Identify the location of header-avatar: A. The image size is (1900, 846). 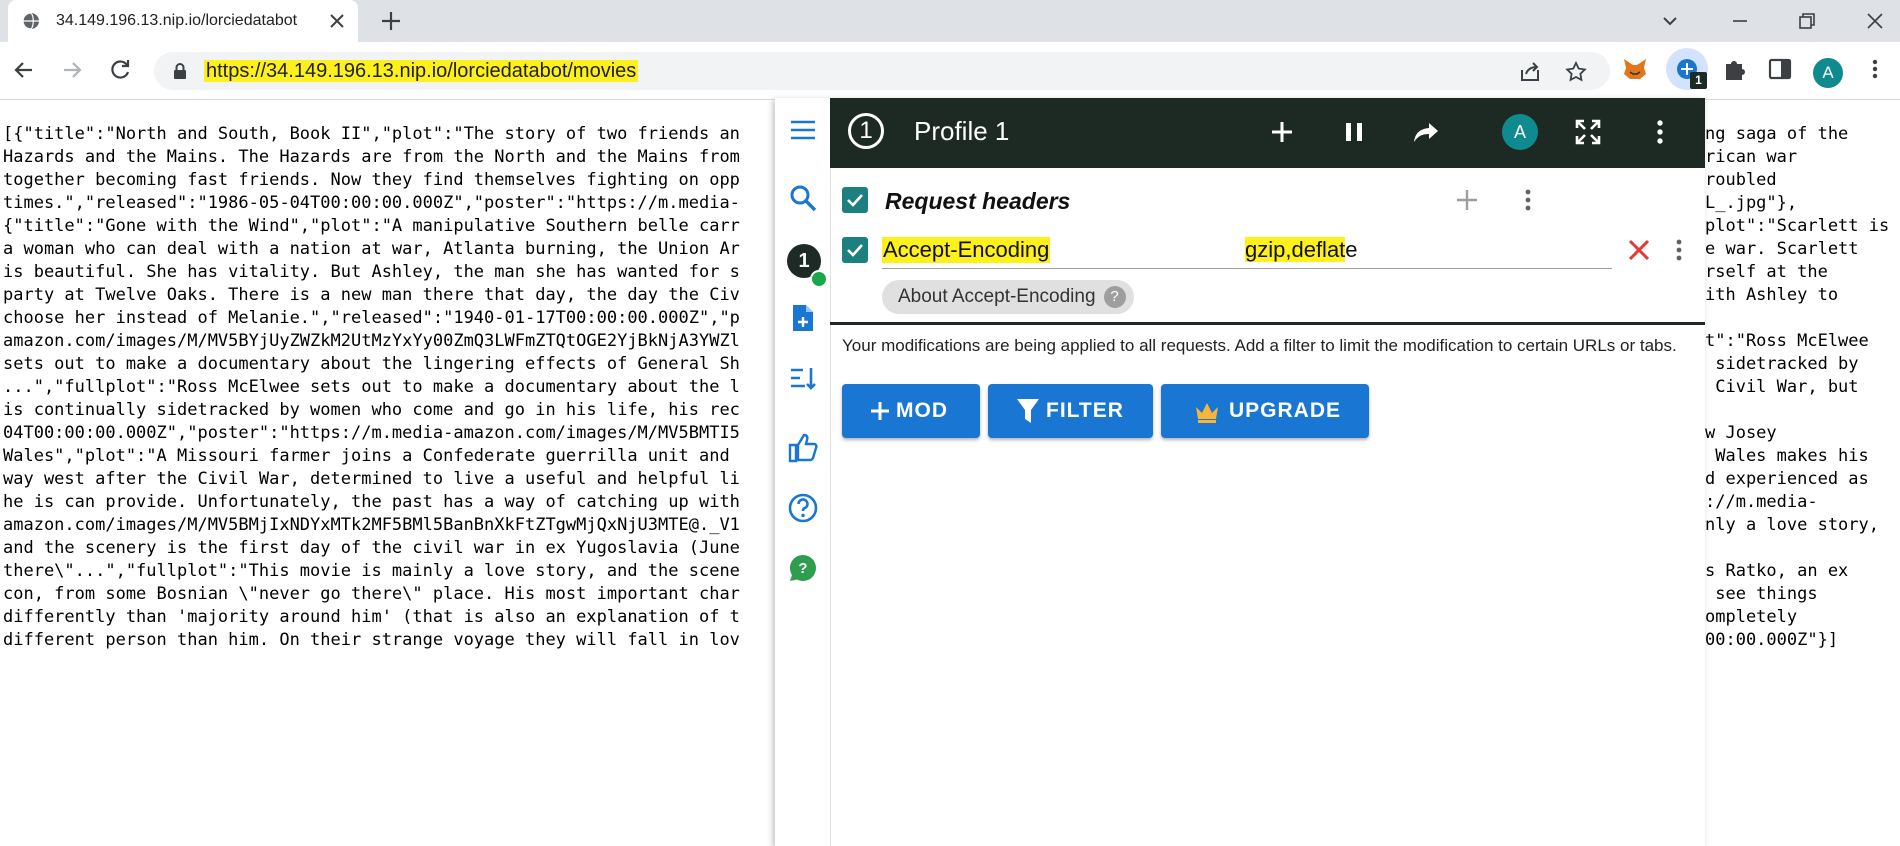
(1520, 132).